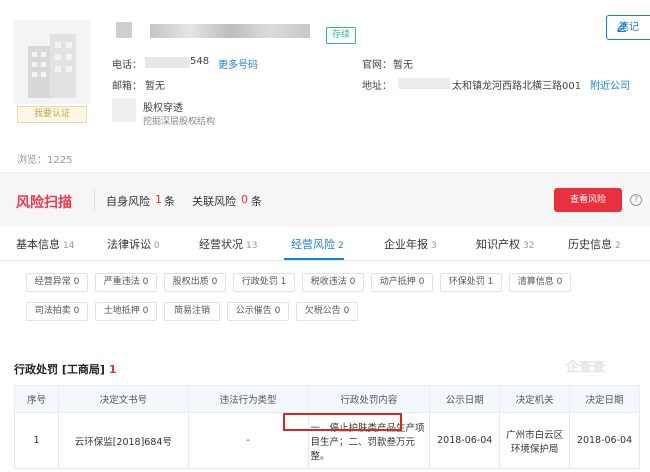 The height and width of the screenshot is (472, 650). Describe the element at coordinates (314, 259) in the screenshot. I see `active-tab-indicator` at that location.